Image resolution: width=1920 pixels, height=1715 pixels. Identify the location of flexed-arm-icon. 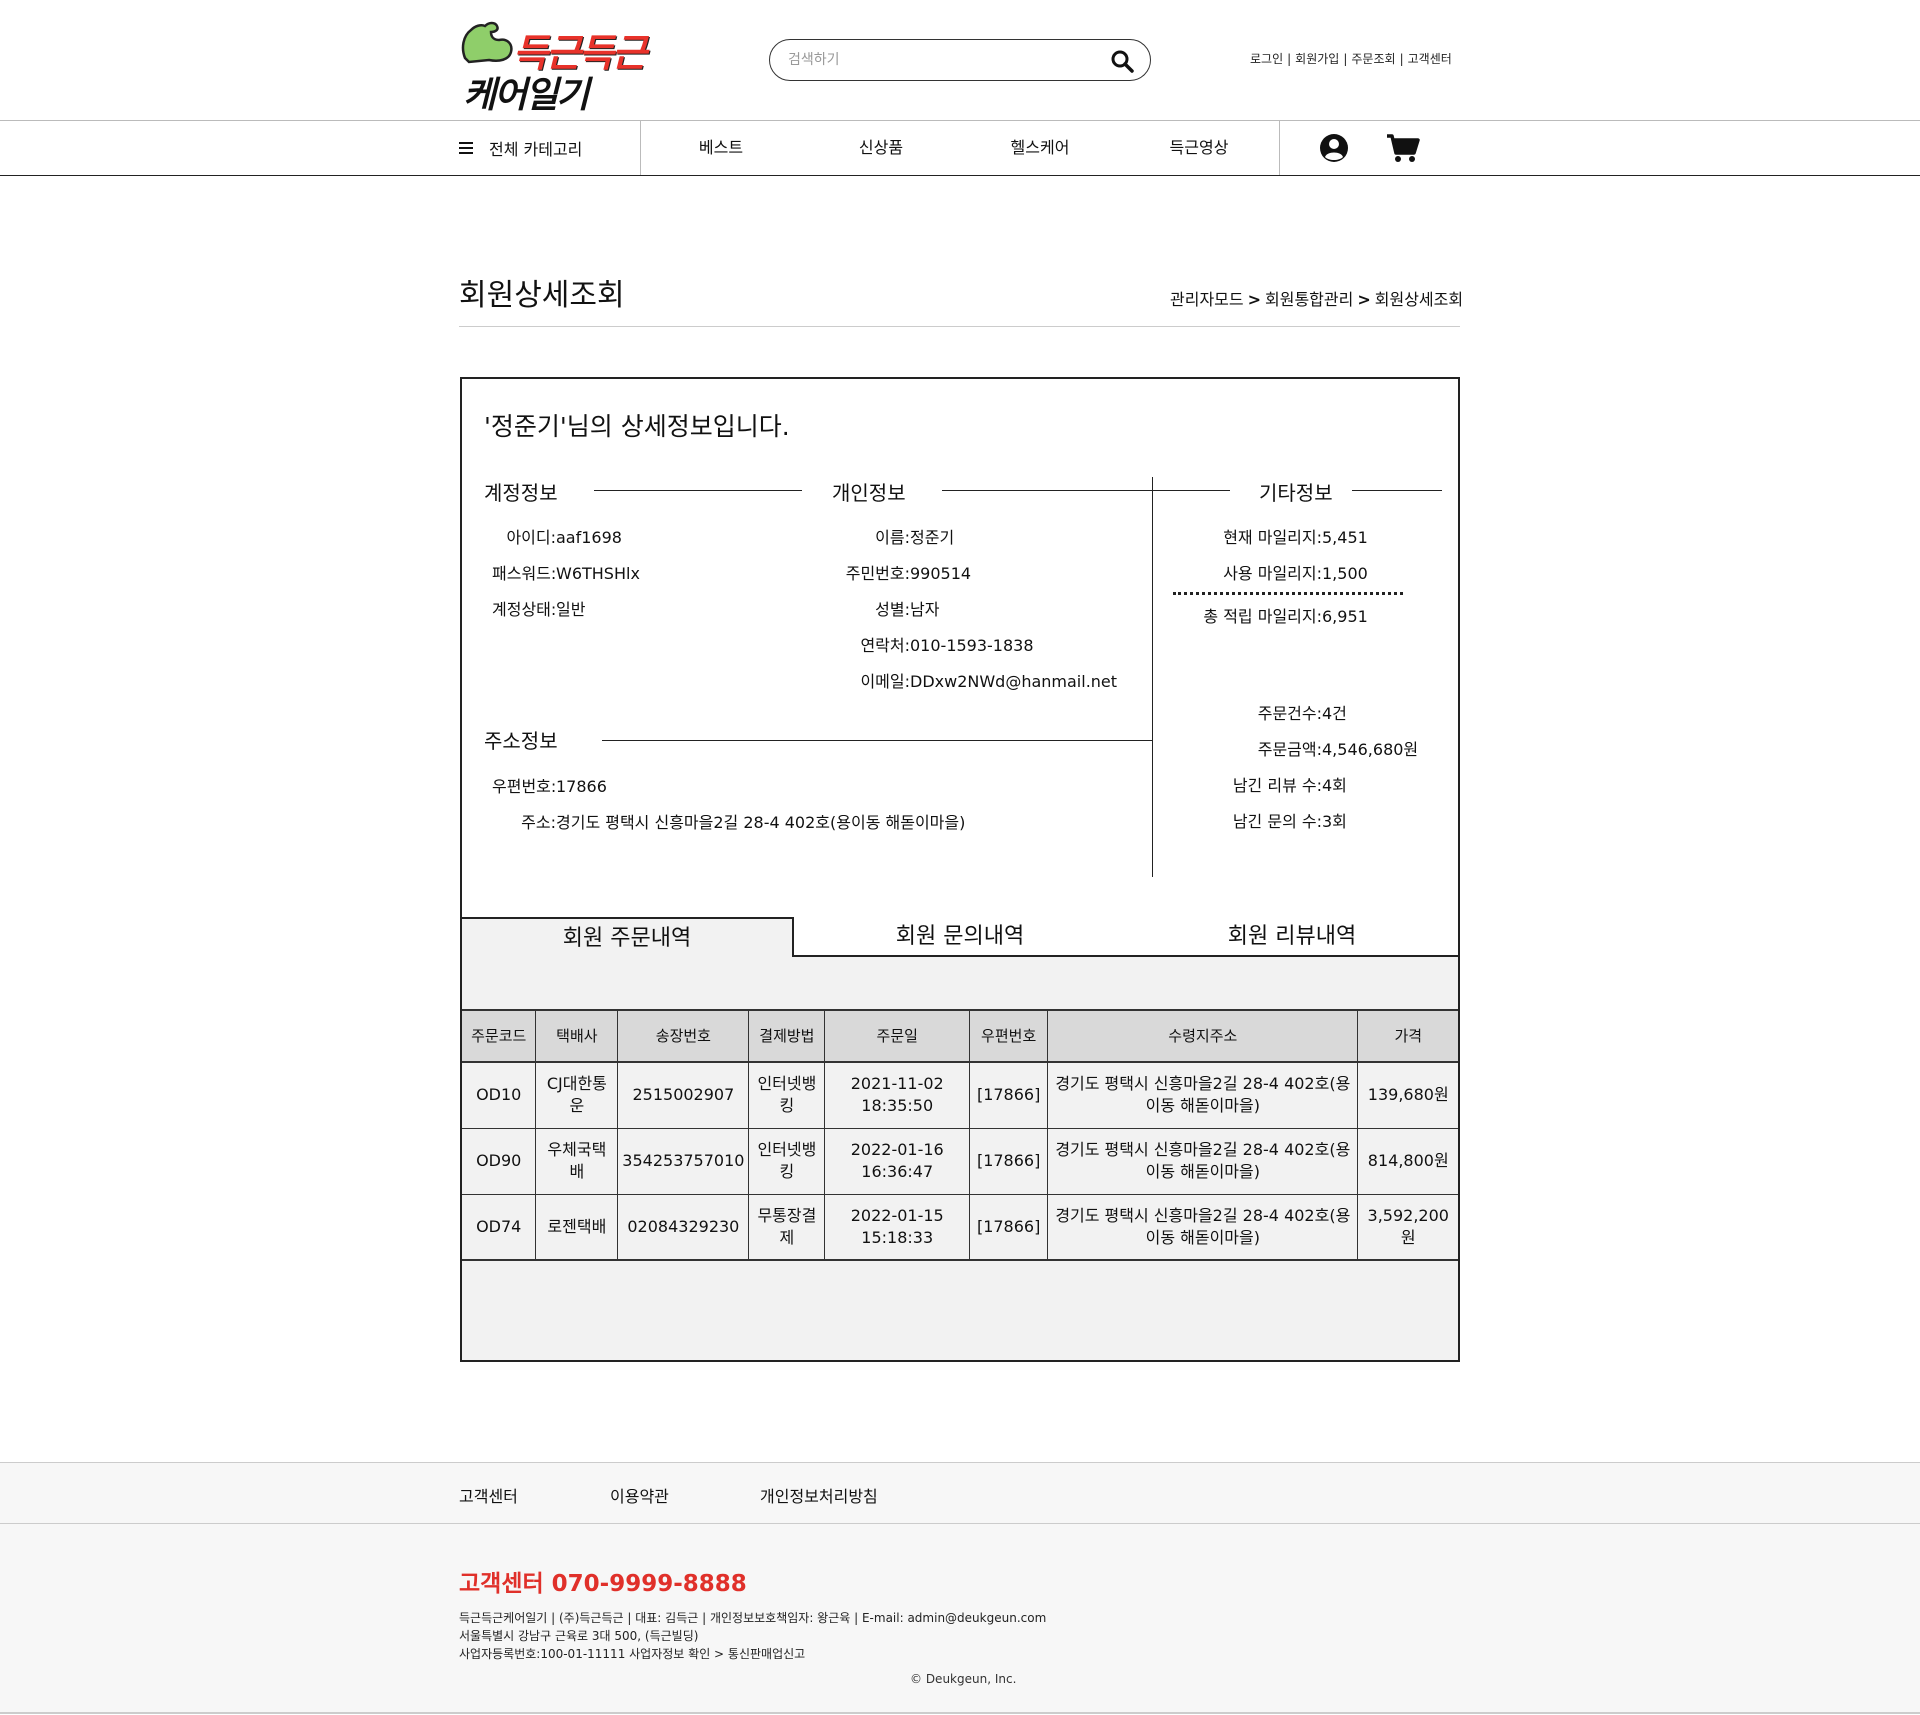
(487, 42).